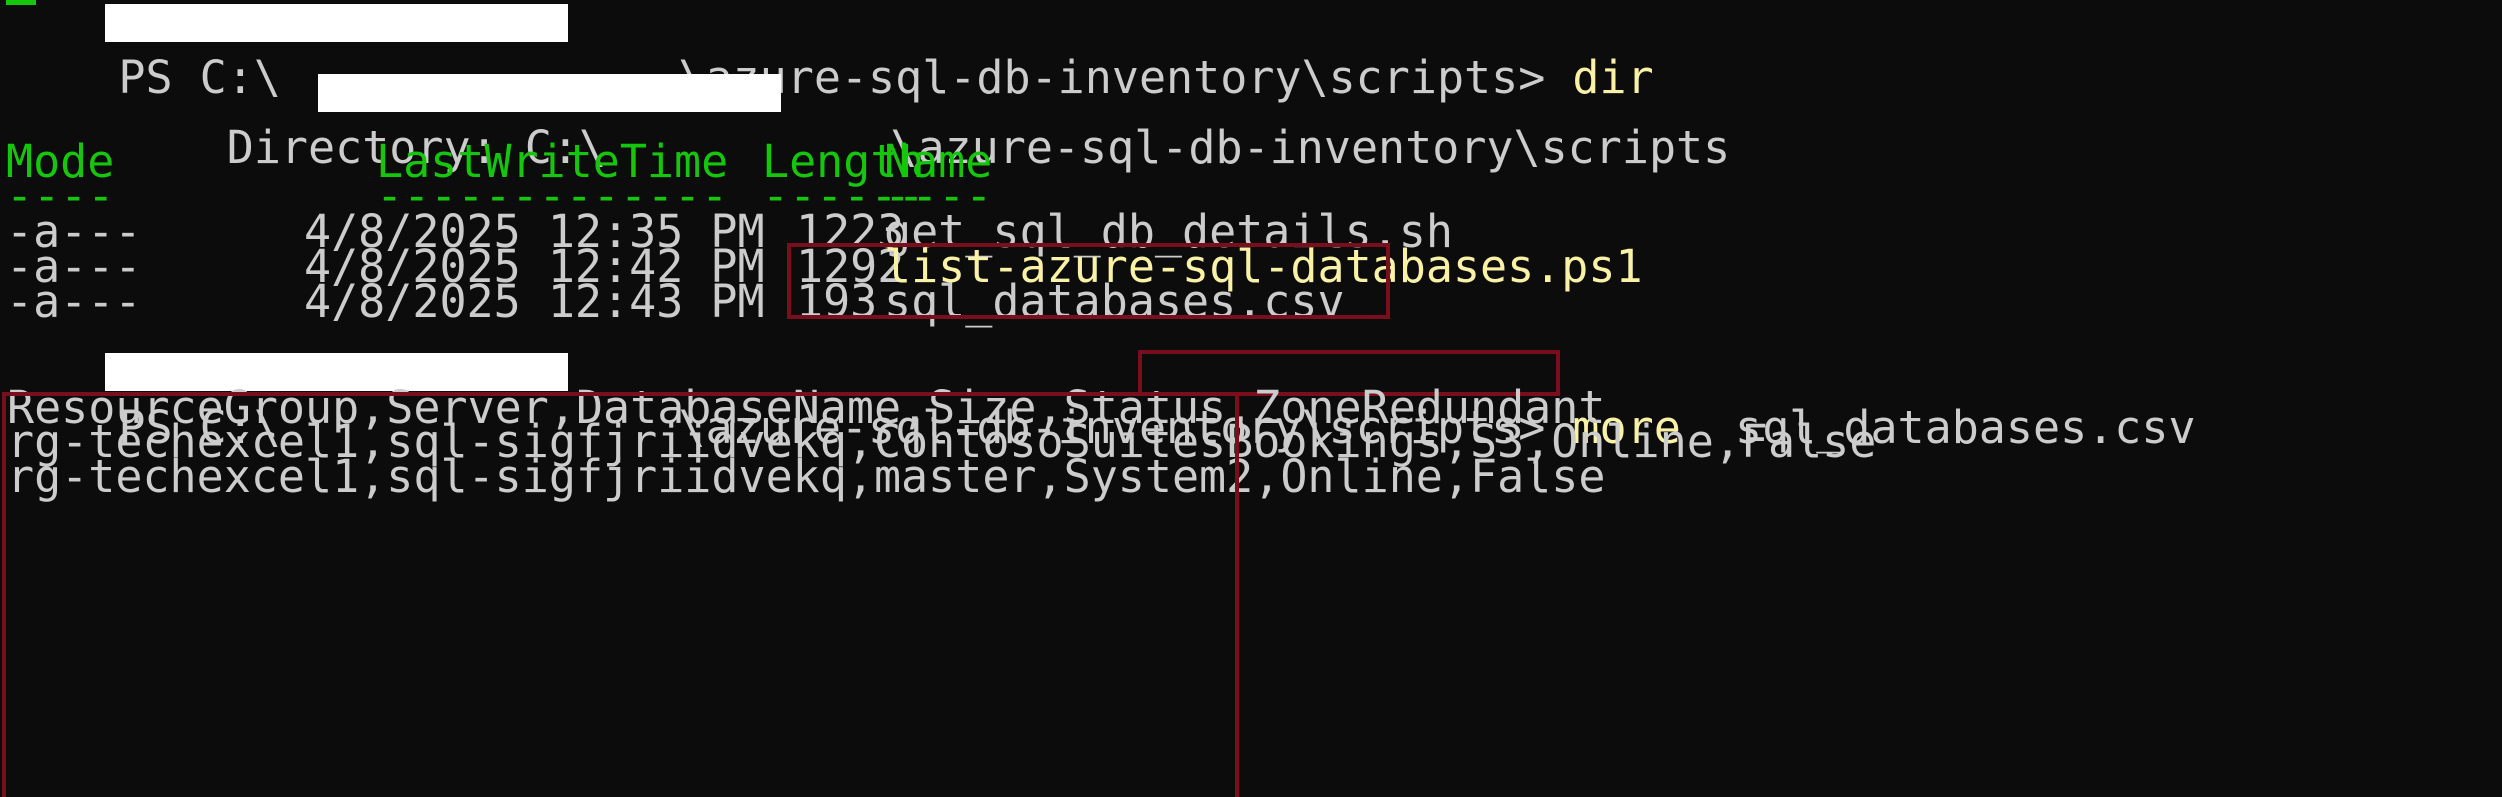 The width and height of the screenshot is (2502, 797). I want to click on directory-suffix-line: \azure-sql-db-inventory\scripts, so click(1256, 119).